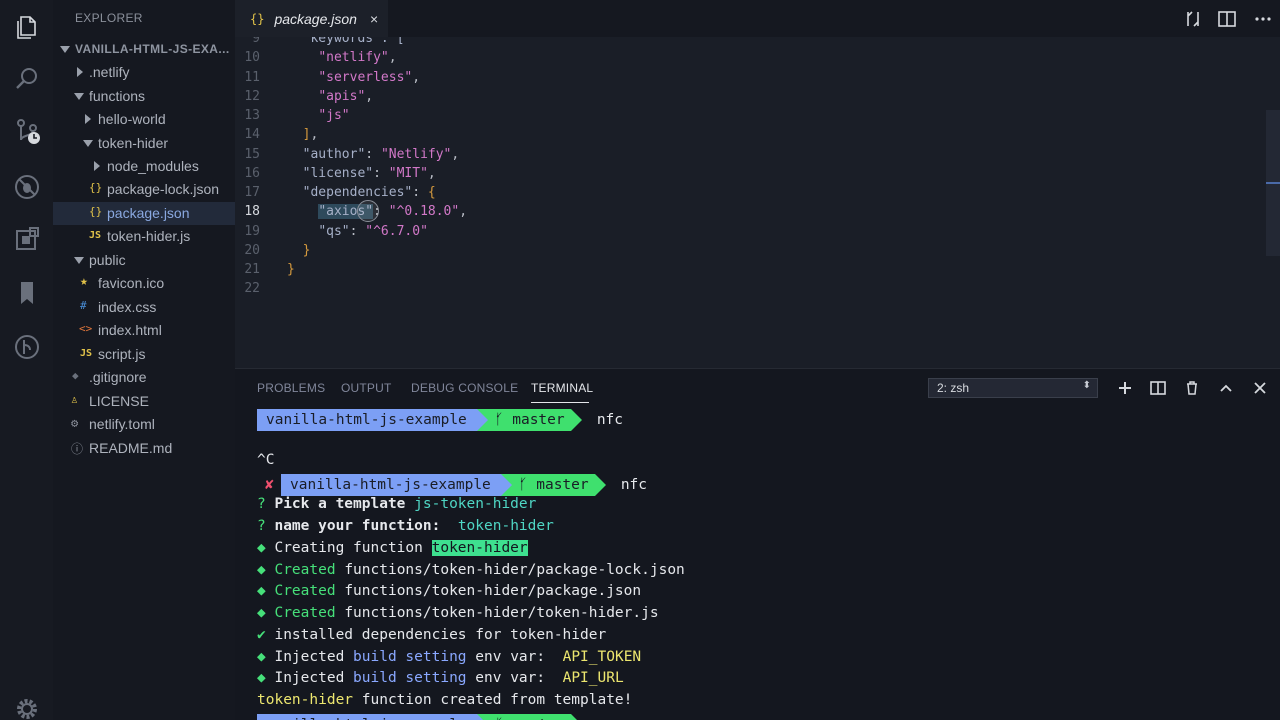 The height and width of the screenshot is (720, 1280). I want to click on terminal-line: ✔ installed dependencies for token-hider, so click(432, 635).